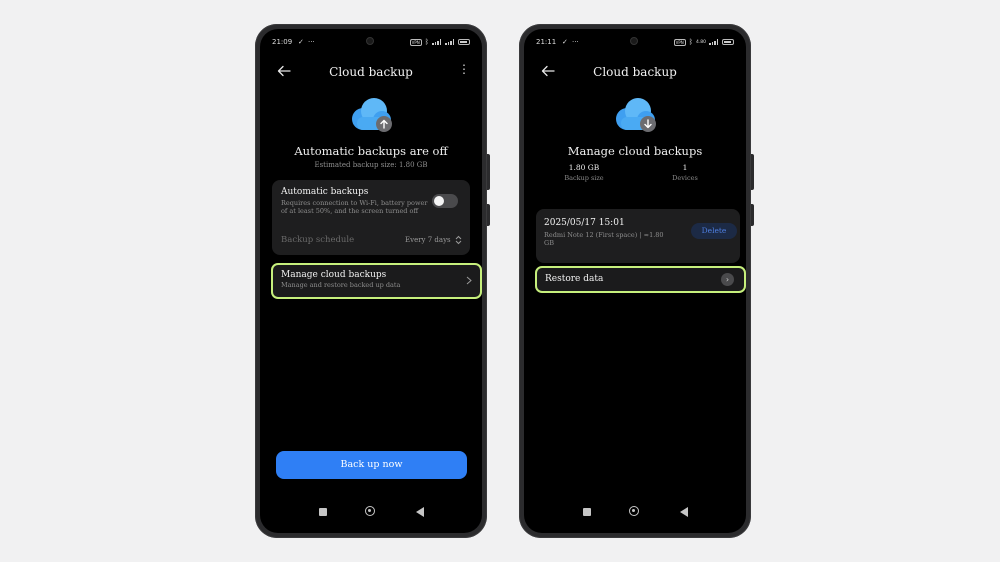 The image size is (1000, 562). I want to click on backup-schedule-label: Backup schedule, so click(318, 240).